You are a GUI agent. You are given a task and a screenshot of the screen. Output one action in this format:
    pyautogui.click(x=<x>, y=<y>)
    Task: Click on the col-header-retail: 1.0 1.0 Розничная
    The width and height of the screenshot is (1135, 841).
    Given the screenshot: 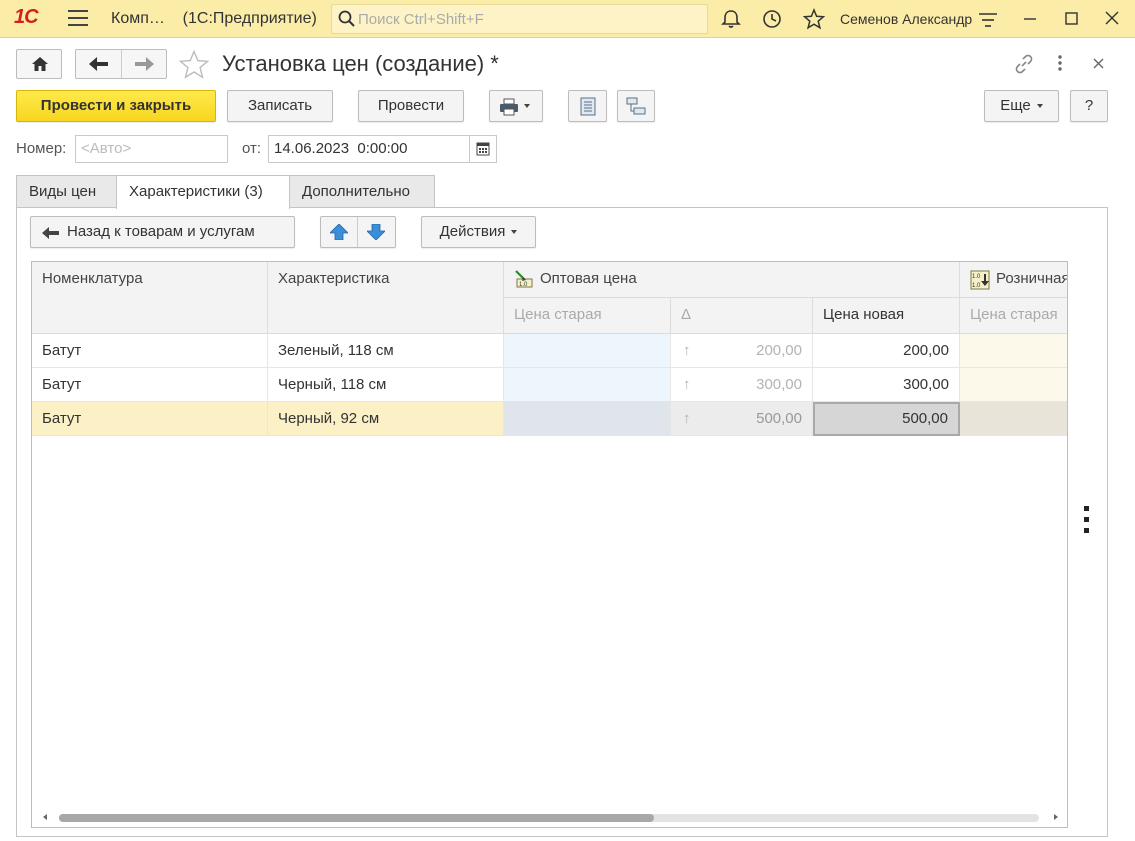 What is the action you would take?
    pyautogui.click(x=1014, y=280)
    